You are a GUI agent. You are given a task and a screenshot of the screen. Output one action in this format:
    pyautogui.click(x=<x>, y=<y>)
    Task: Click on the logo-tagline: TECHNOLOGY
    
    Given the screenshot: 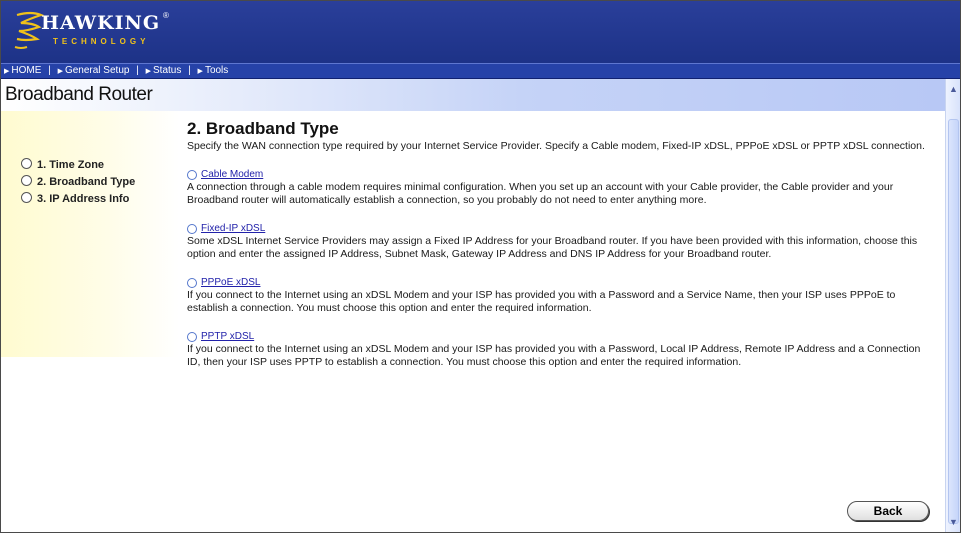 What is the action you would take?
    pyautogui.click(x=101, y=41)
    